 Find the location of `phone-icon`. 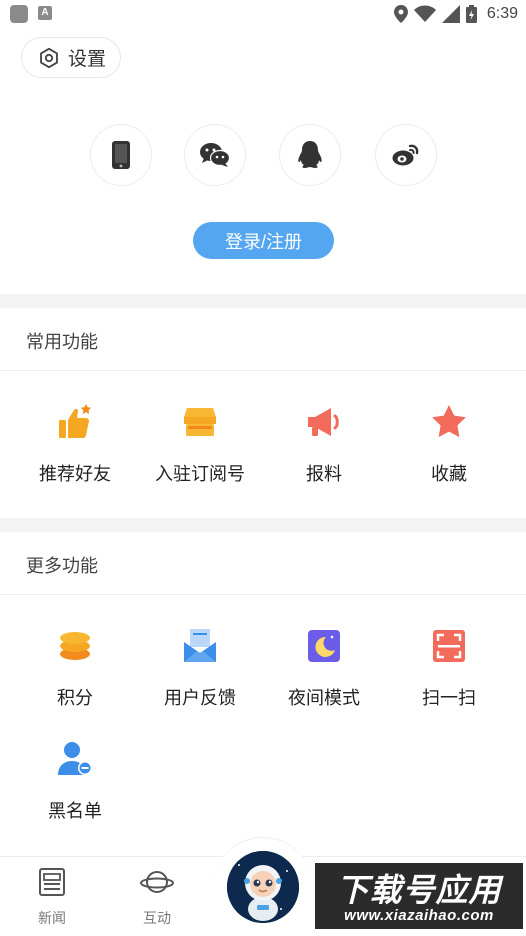

phone-icon is located at coordinates (121, 155).